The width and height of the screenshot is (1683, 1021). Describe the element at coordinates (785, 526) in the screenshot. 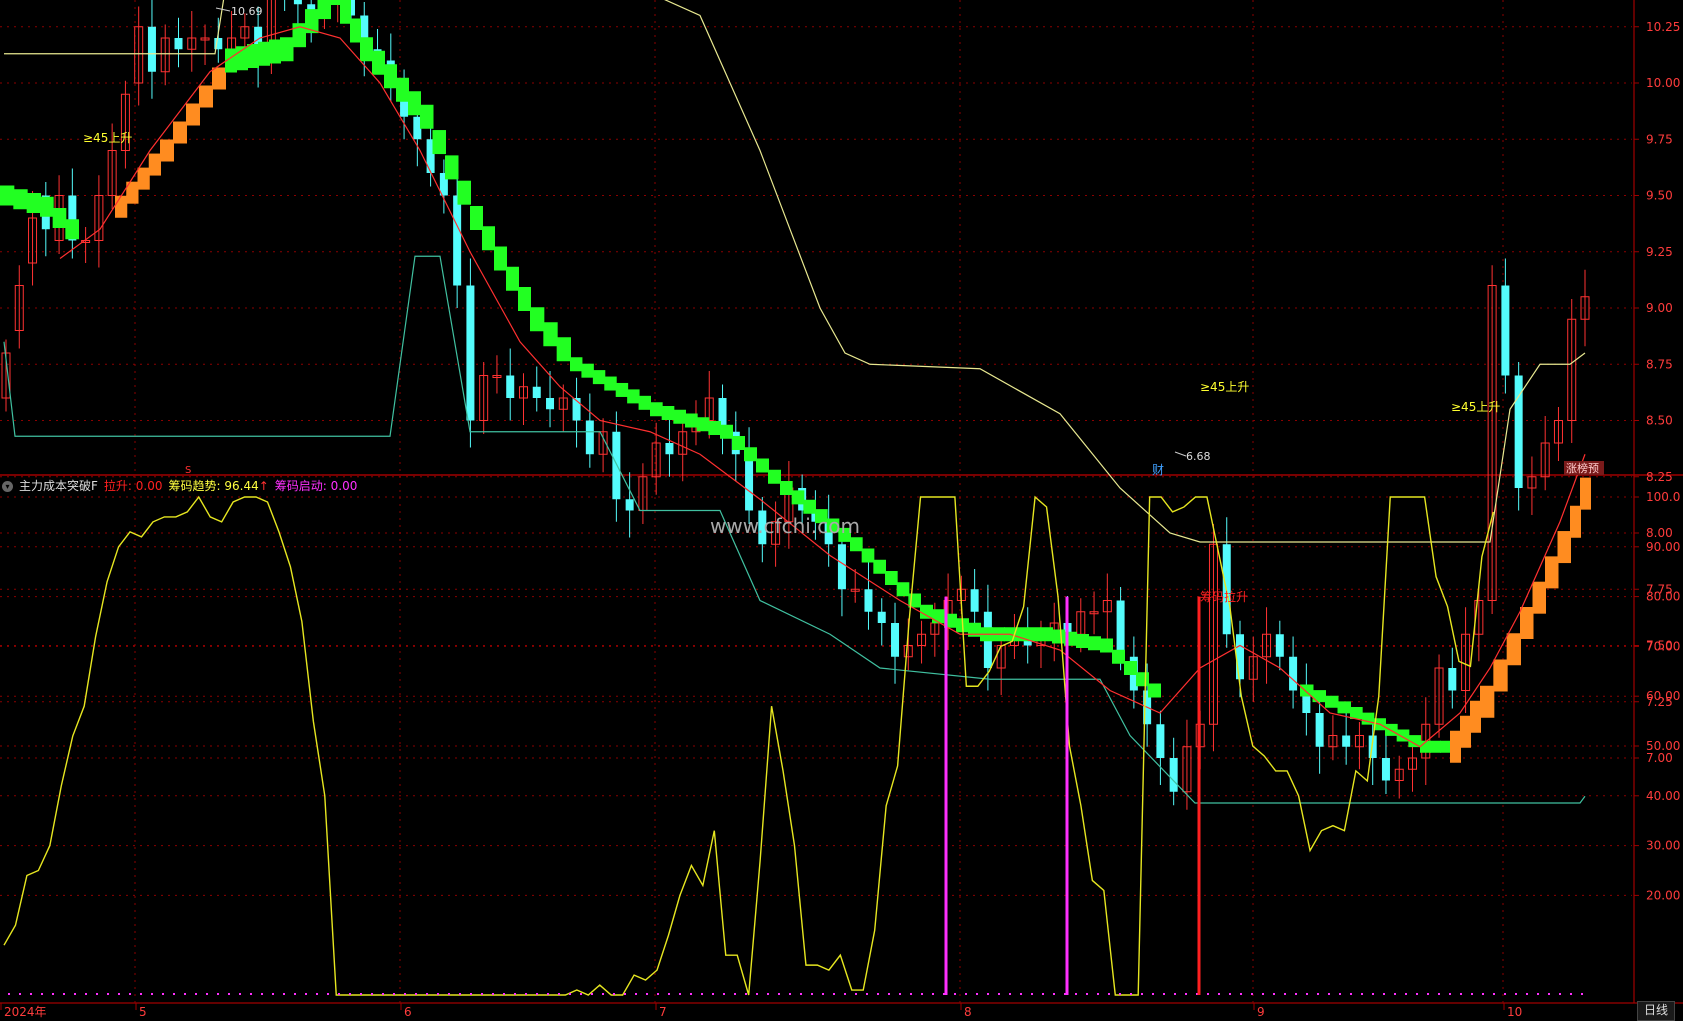

I see `watermark: www.cfchi.com` at that location.